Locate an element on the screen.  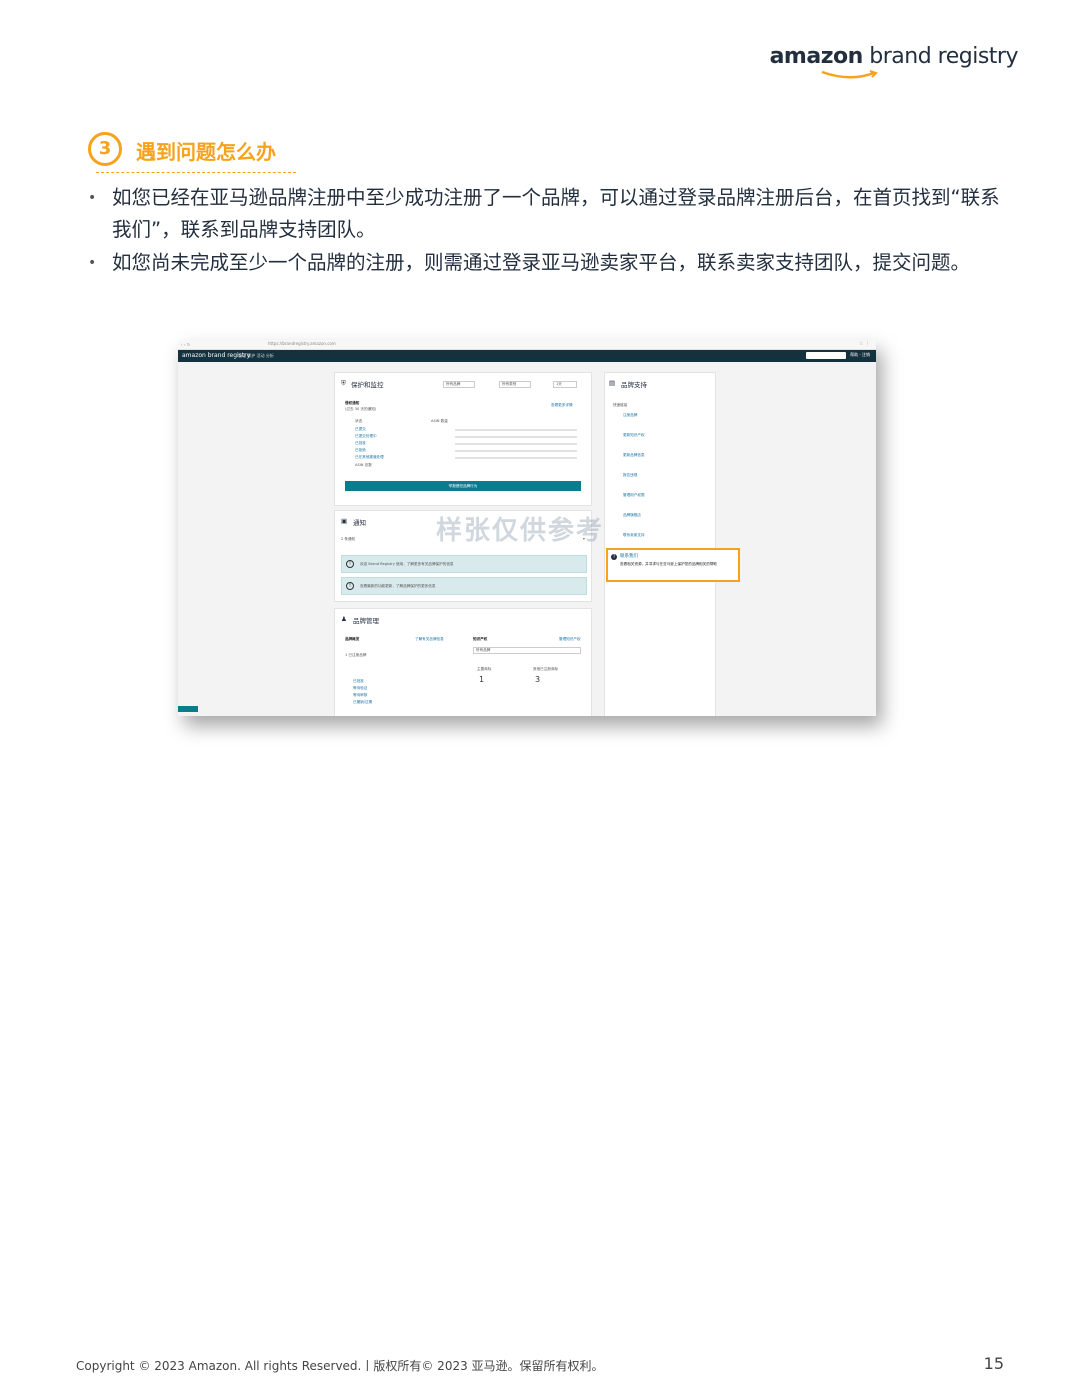
ip-select: 所有品牌 is located at coordinates (527, 650).